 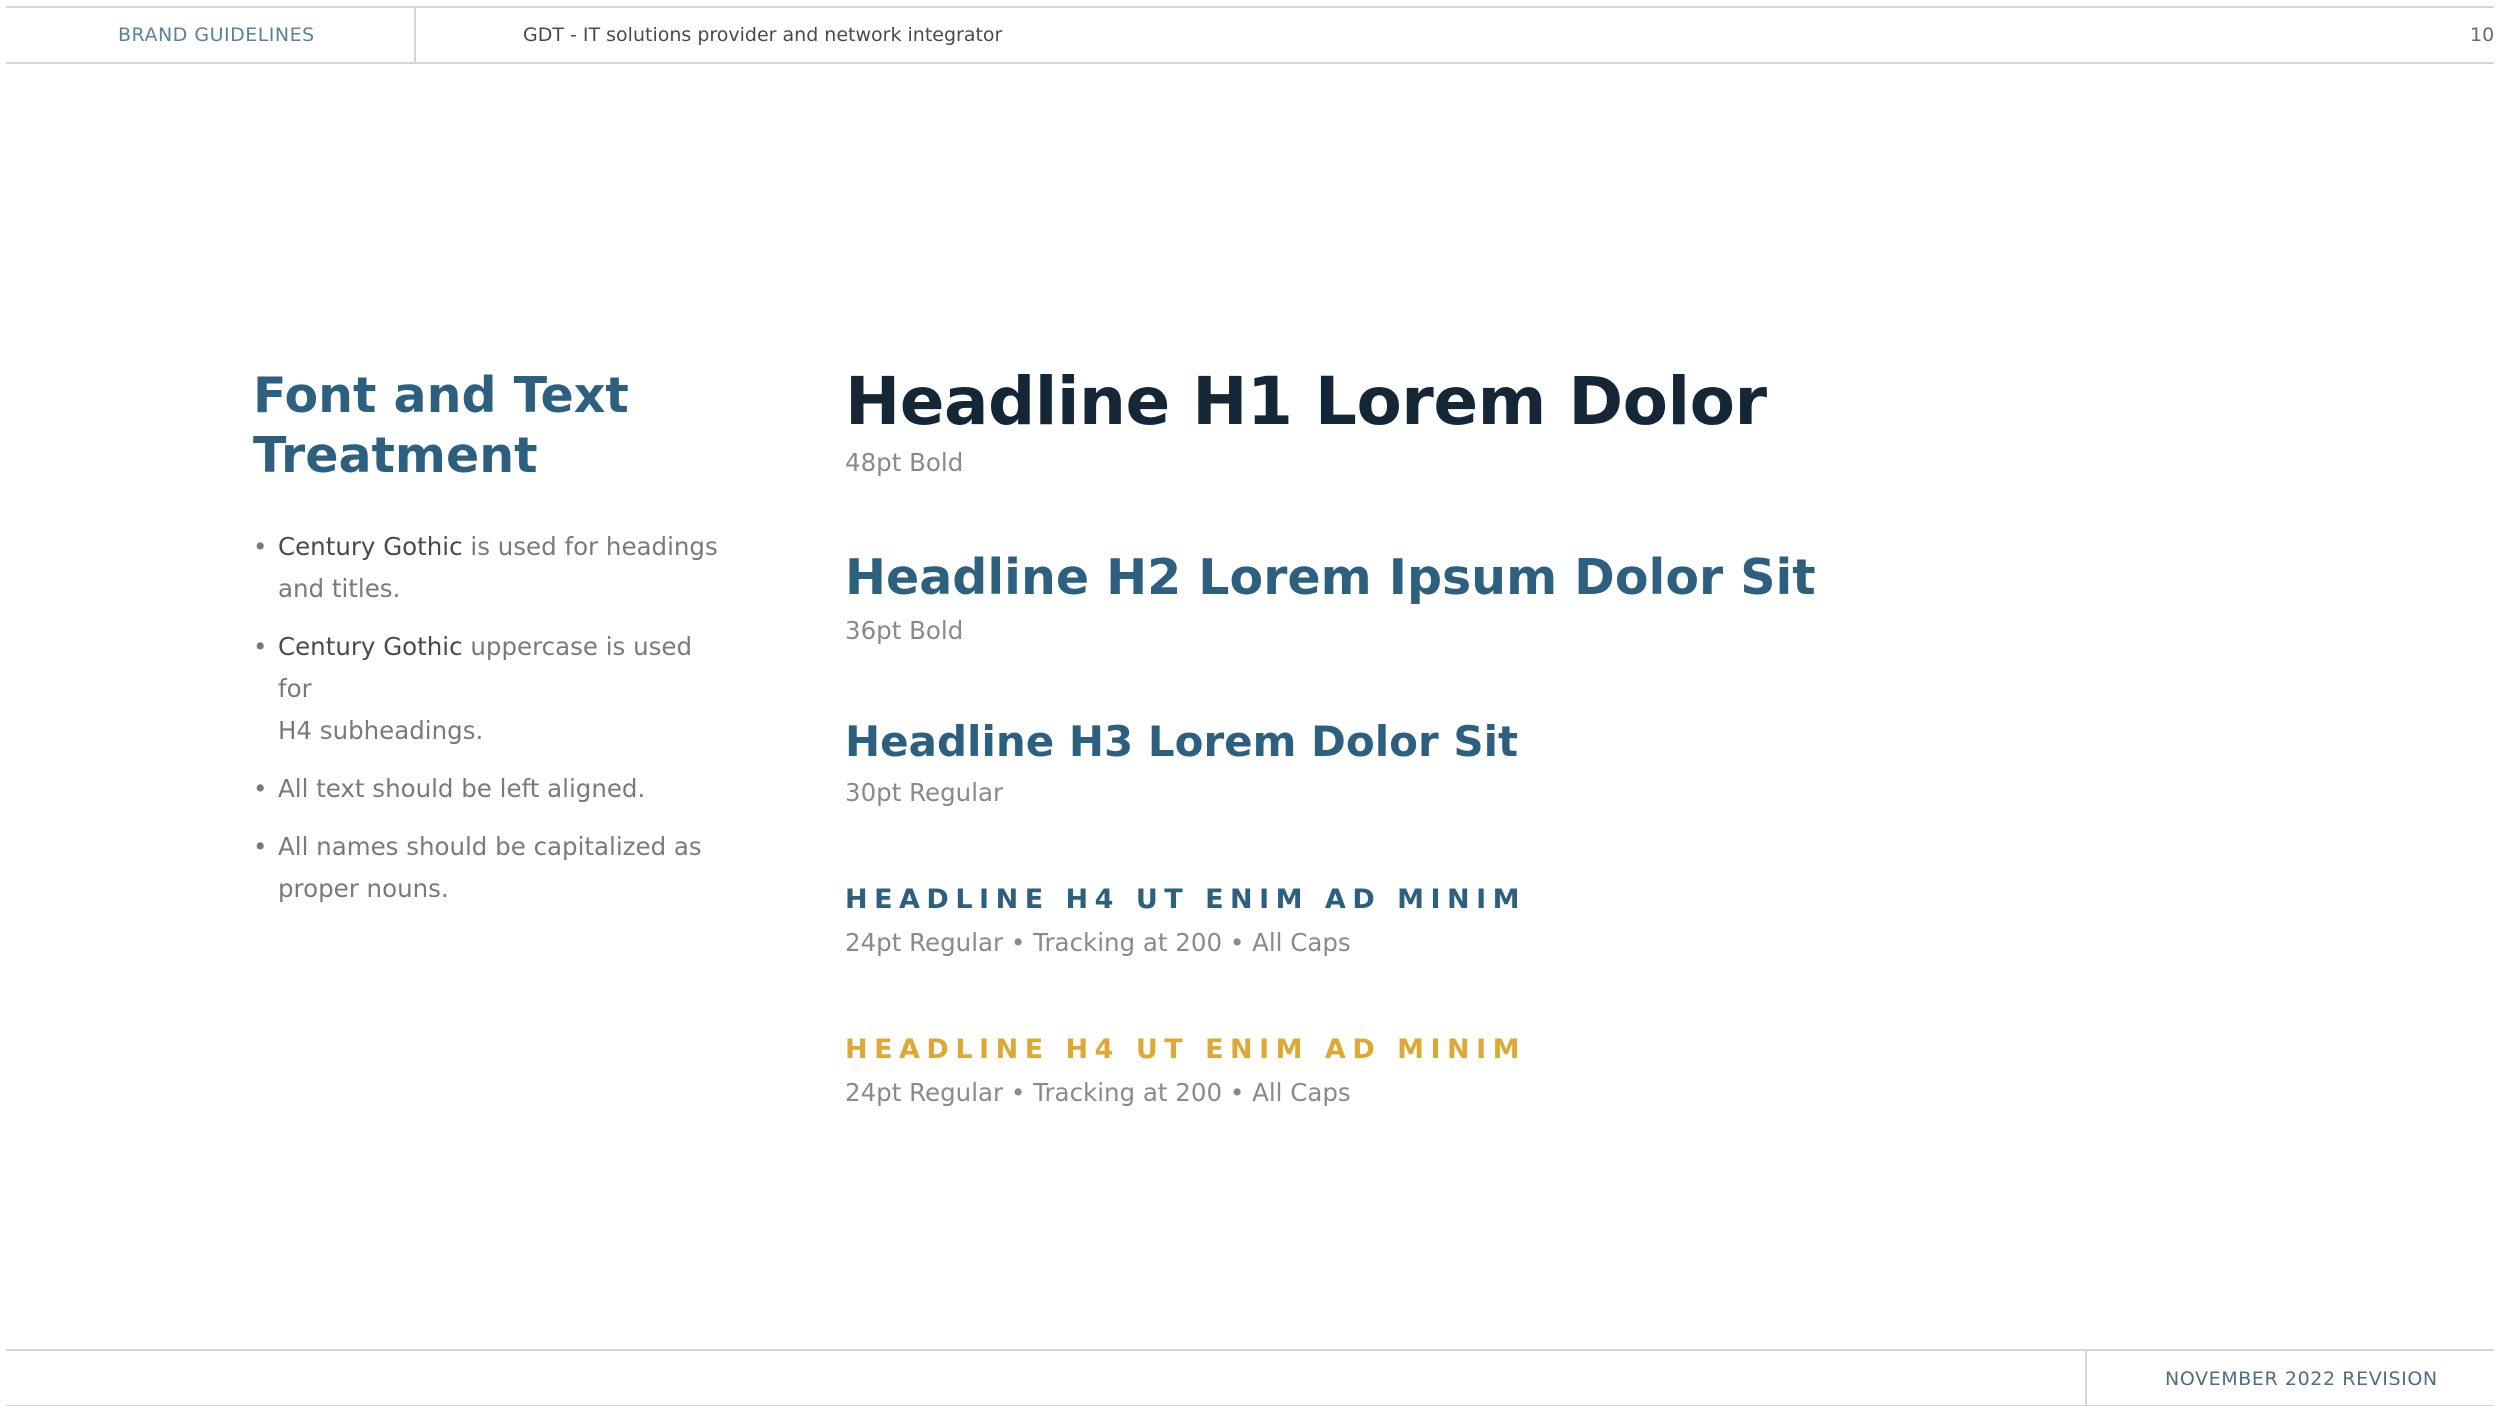 I want to click on section-title: Font and Text Treatment, so click(x=463, y=426).